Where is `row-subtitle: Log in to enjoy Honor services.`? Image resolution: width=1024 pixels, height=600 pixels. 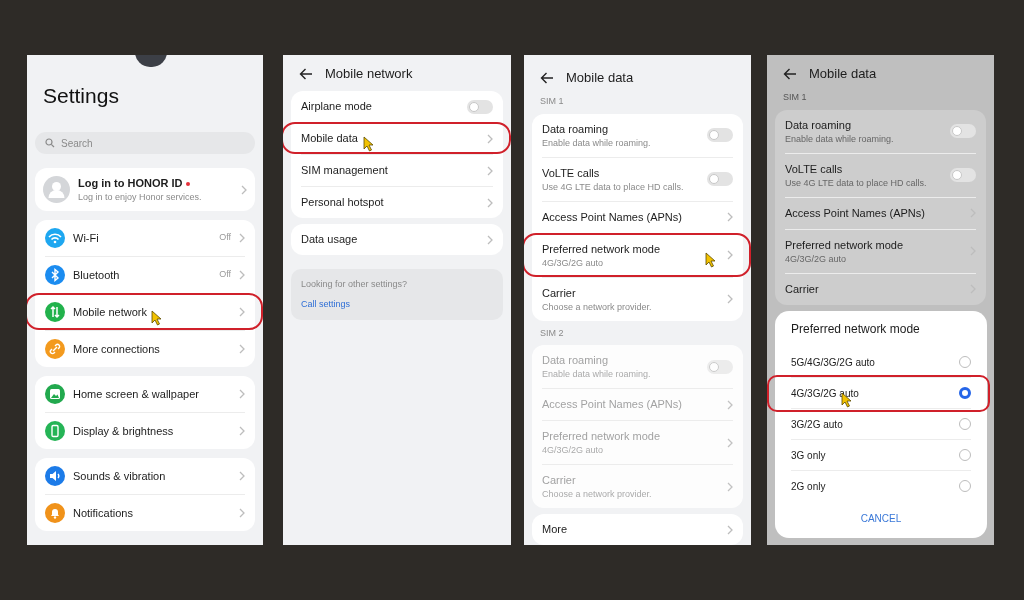 row-subtitle: Log in to enjoy Honor services. is located at coordinates (140, 197).